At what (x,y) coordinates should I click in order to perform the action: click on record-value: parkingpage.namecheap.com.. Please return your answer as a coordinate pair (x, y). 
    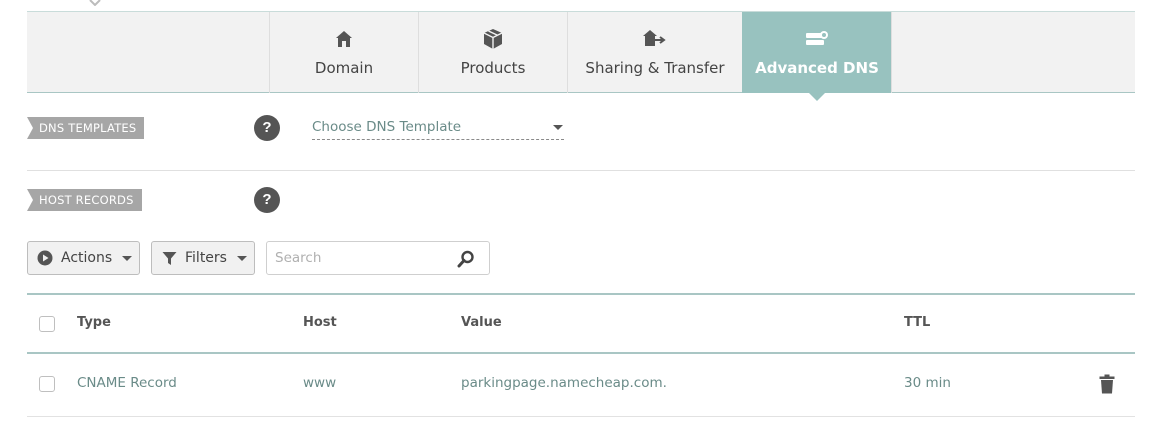
    Looking at the image, I should click on (564, 383).